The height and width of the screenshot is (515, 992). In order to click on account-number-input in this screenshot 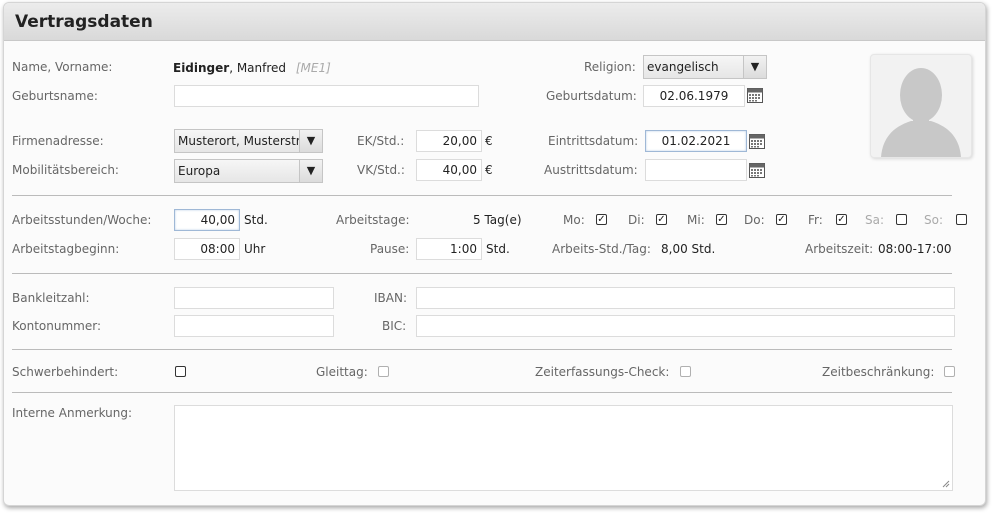, I will do `click(254, 326)`.